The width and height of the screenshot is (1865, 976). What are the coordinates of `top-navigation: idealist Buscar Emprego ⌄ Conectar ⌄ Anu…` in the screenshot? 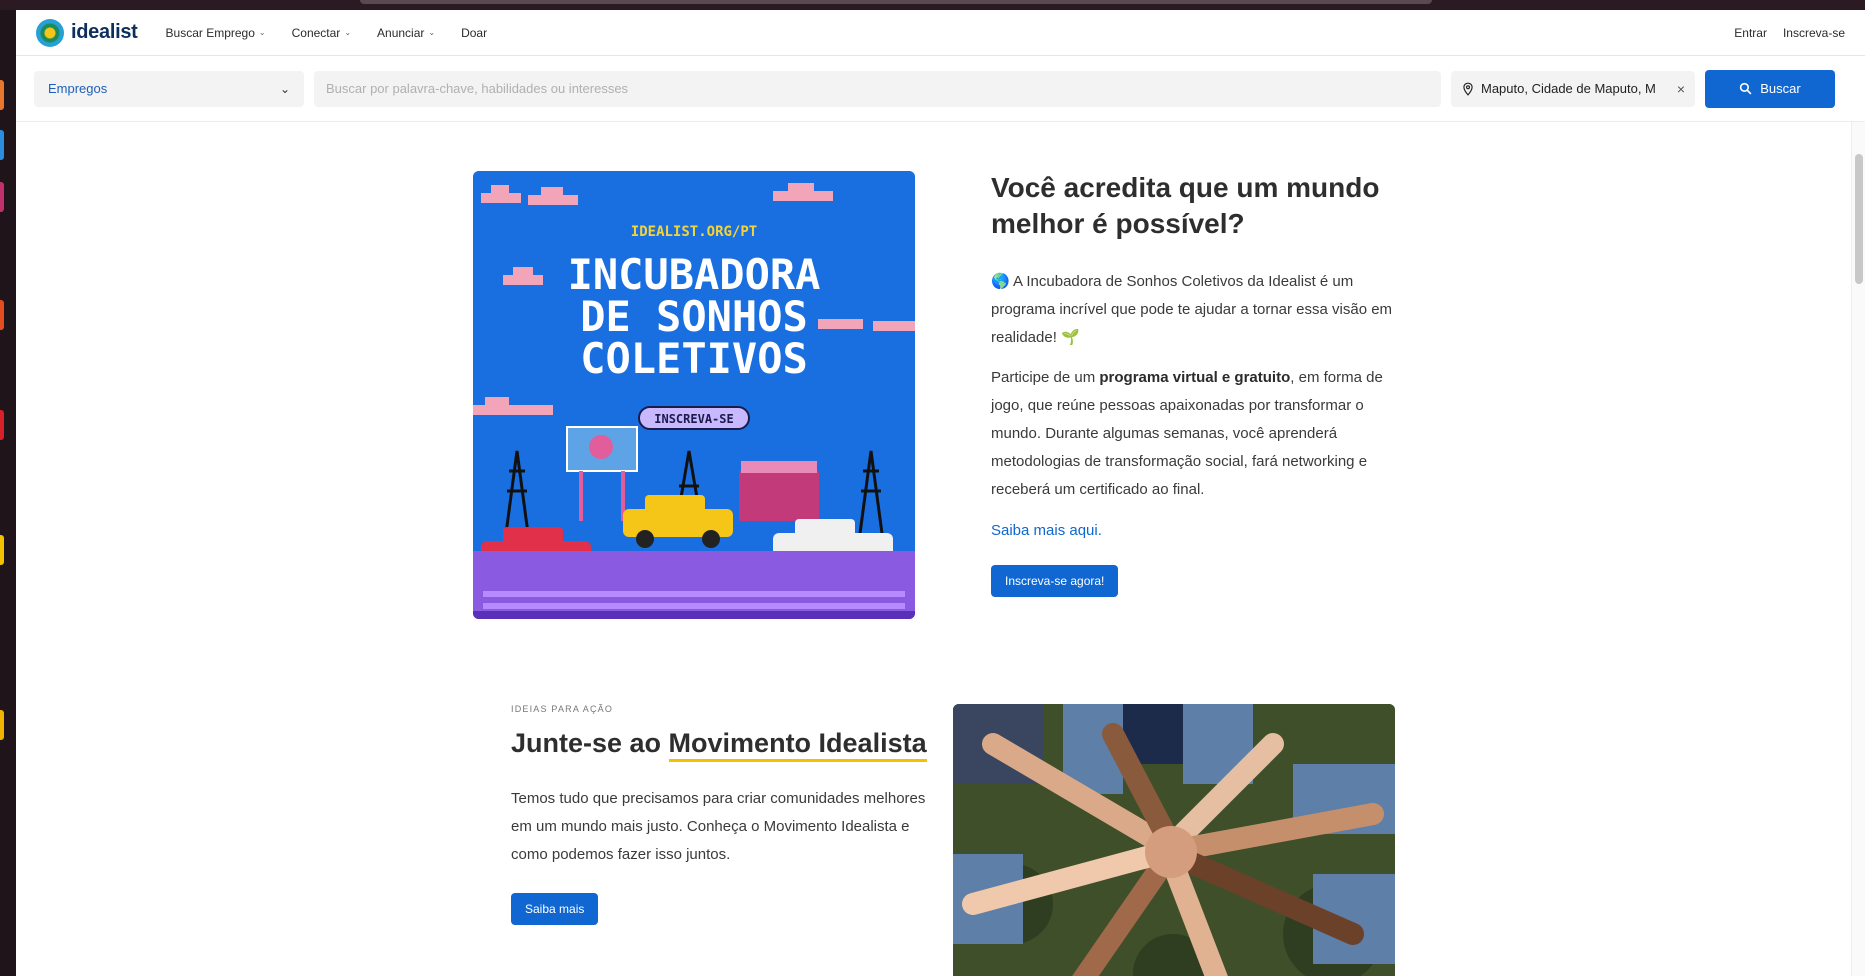 It's located at (940, 33).